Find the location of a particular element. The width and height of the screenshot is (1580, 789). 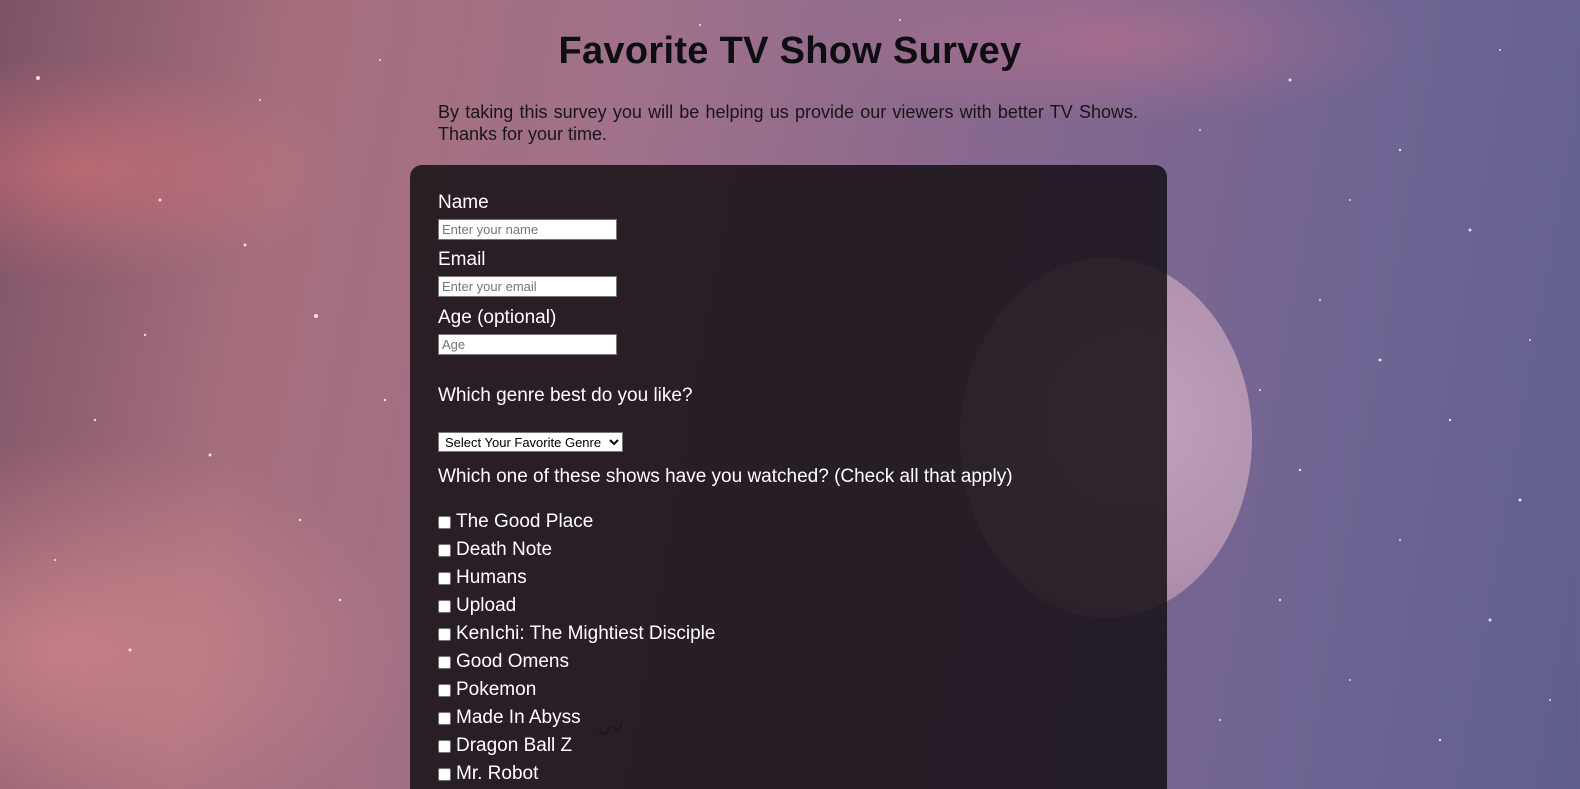

show-label: KenIchi: The Mightiest Disciple is located at coordinates (586, 633).